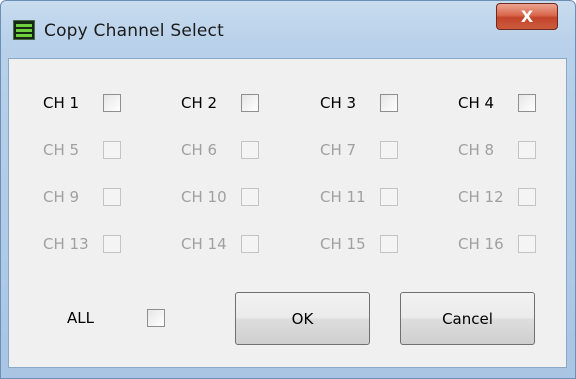 The height and width of the screenshot is (379, 576). I want to click on app-icon, so click(24, 30).